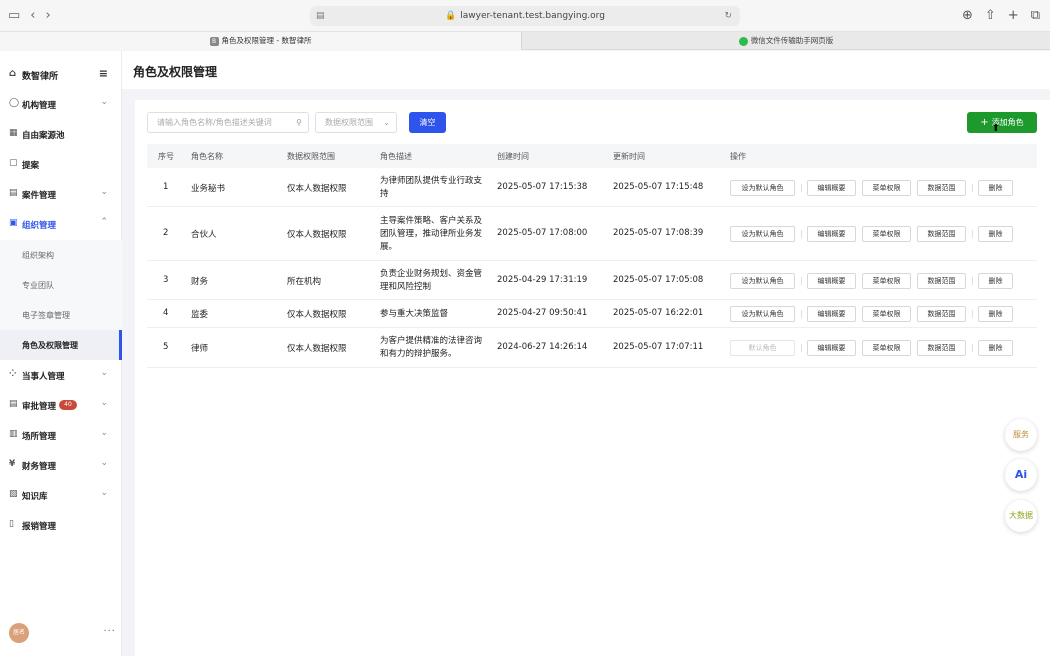 The width and height of the screenshot is (1050, 656). I want to click on browser-nav: ▭ ‹ ›, so click(29, 16).